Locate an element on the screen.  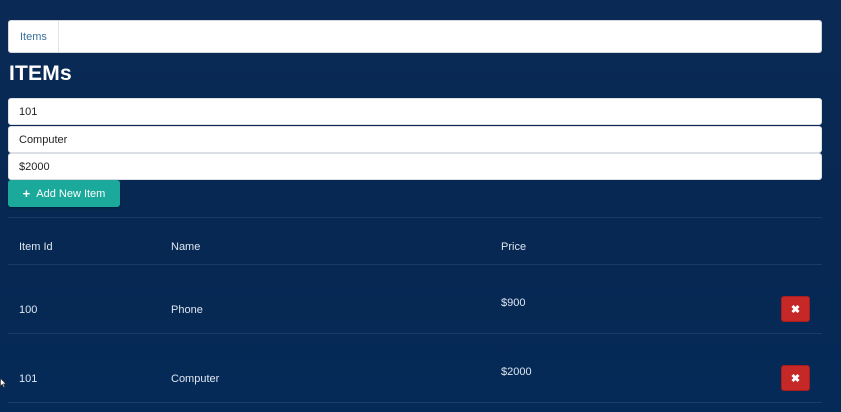
header-item-id: Item Id is located at coordinates (36, 247).